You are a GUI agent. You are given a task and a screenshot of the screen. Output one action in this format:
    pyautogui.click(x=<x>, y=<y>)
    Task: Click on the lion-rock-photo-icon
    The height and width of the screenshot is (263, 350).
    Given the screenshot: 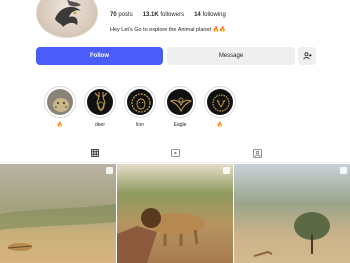 What is the action you would take?
    pyautogui.click(x=175, y=213)
    